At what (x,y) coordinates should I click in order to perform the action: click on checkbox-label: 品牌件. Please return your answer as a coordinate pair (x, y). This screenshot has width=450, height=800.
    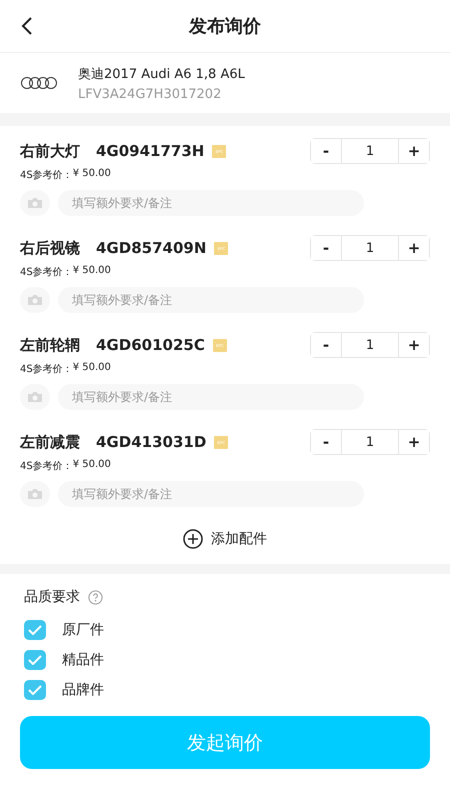
    Looking at the image, I should click on (83, 690).